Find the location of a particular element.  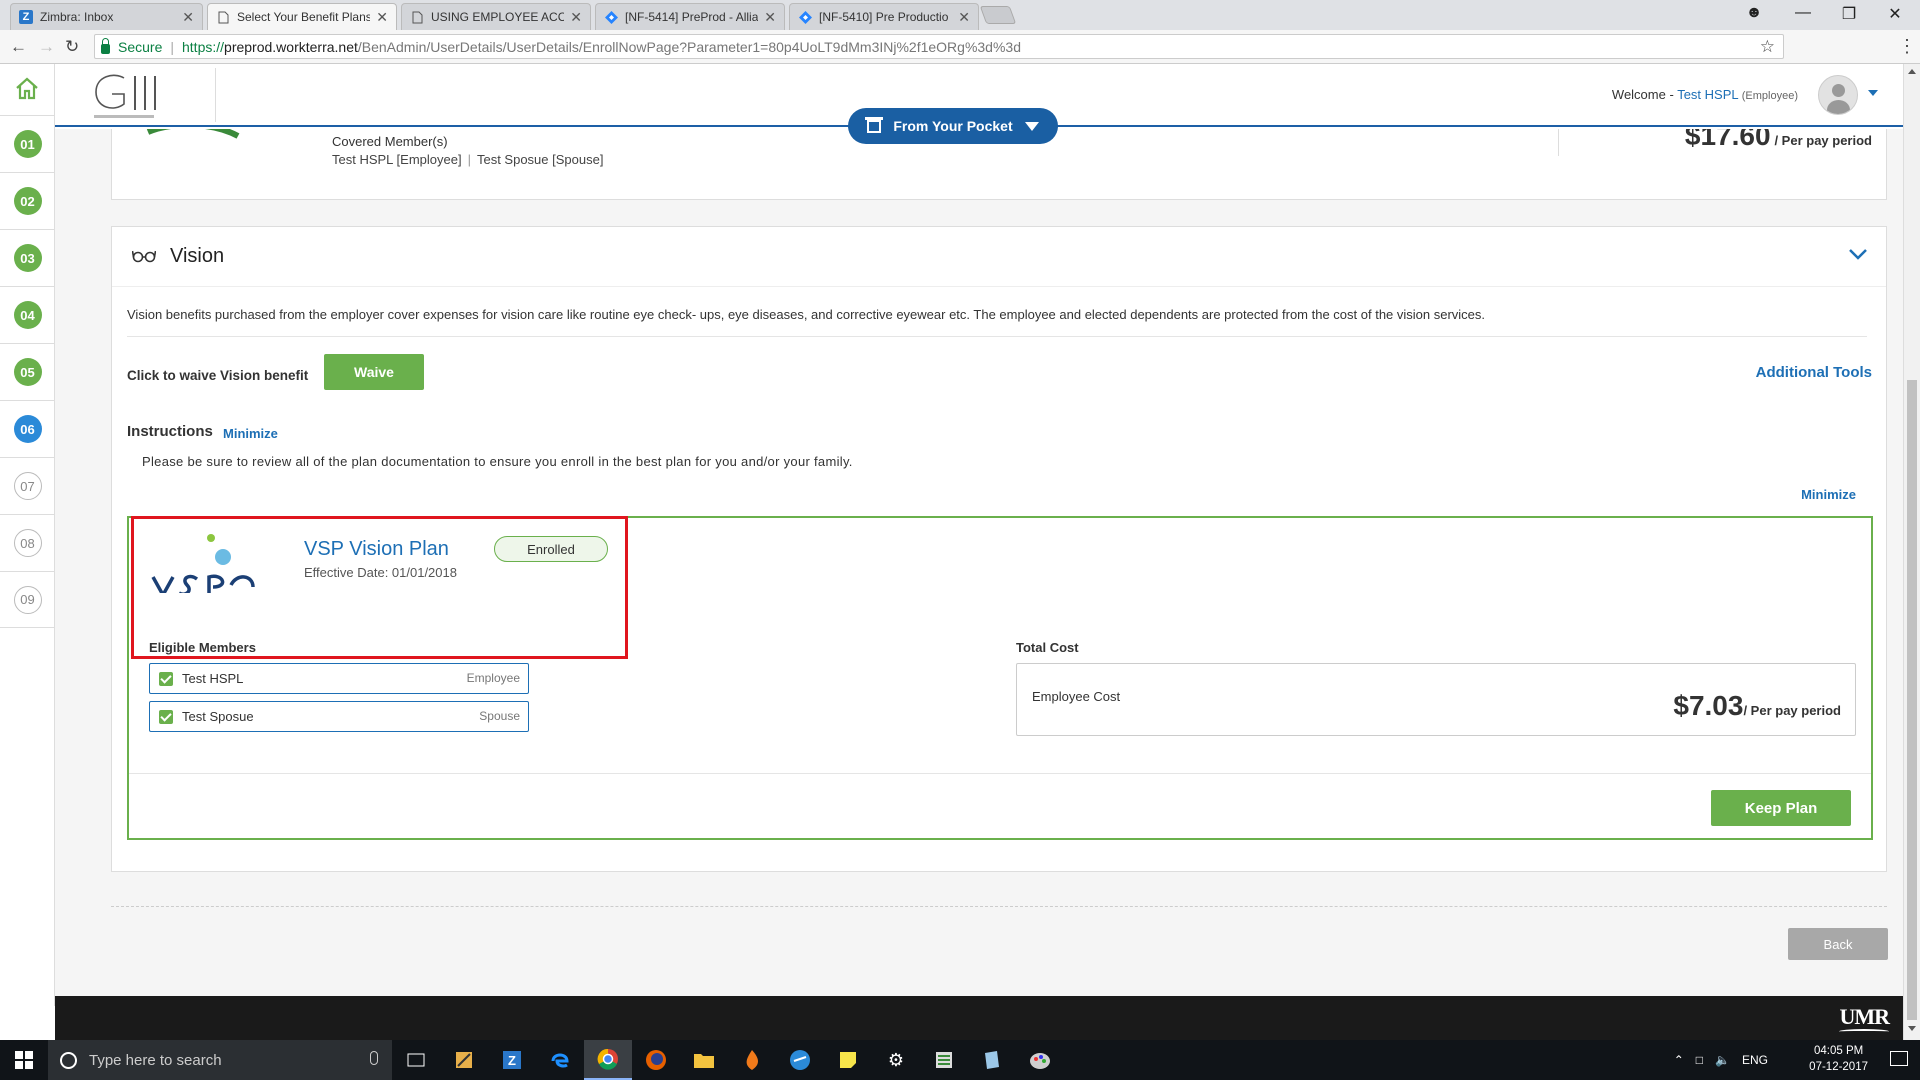

status-badge: Enrolled is located at coordinates (551, 549).